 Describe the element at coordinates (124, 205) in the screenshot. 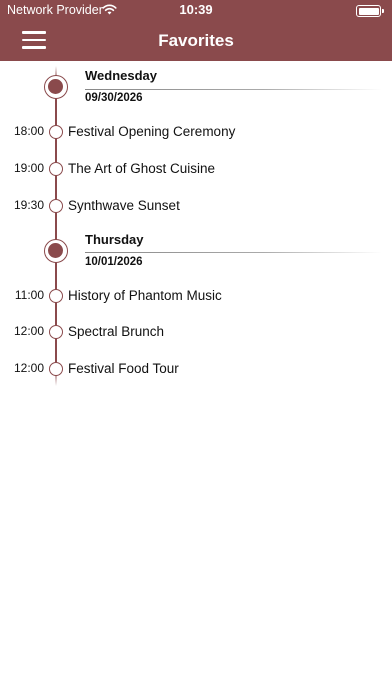

I see `event-title: Synthwave Sunset` at that location.